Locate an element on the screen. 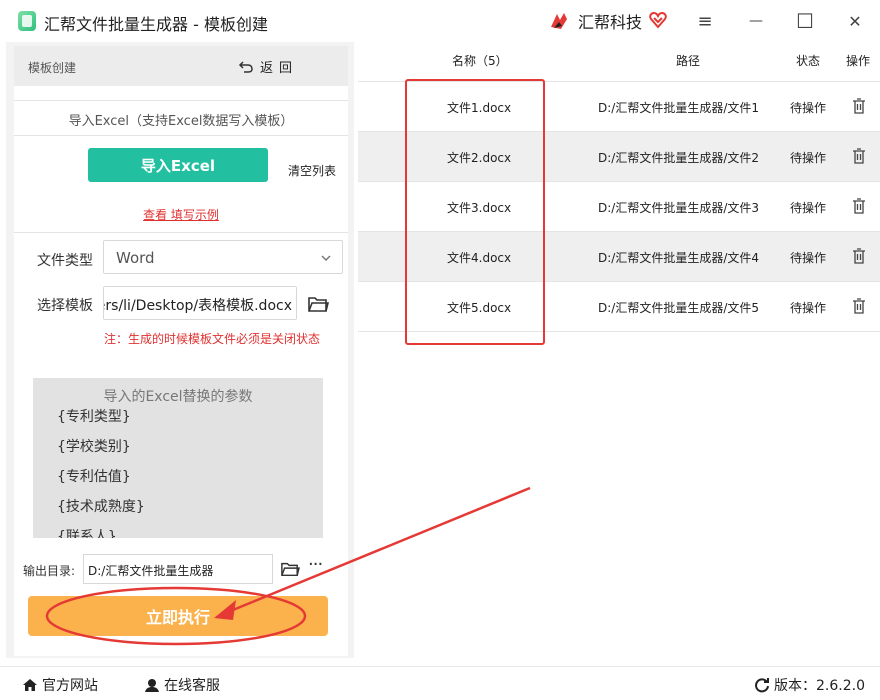 This screenshot has height=700, width=880. table-row: 文件4.docx D:/汇帮文件批量生成器/文件4 待操作 is located at coordinates (619, 256).